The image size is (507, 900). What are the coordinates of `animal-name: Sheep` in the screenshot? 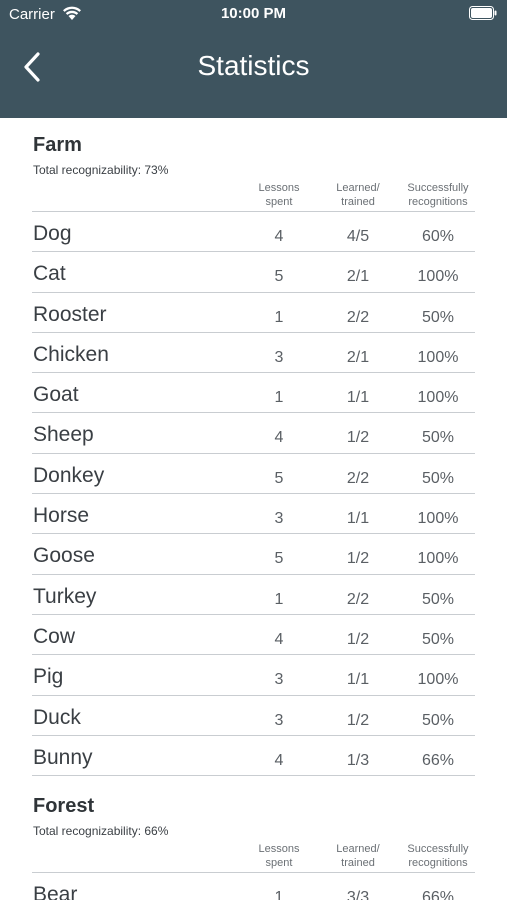 It's located at (63, 435).